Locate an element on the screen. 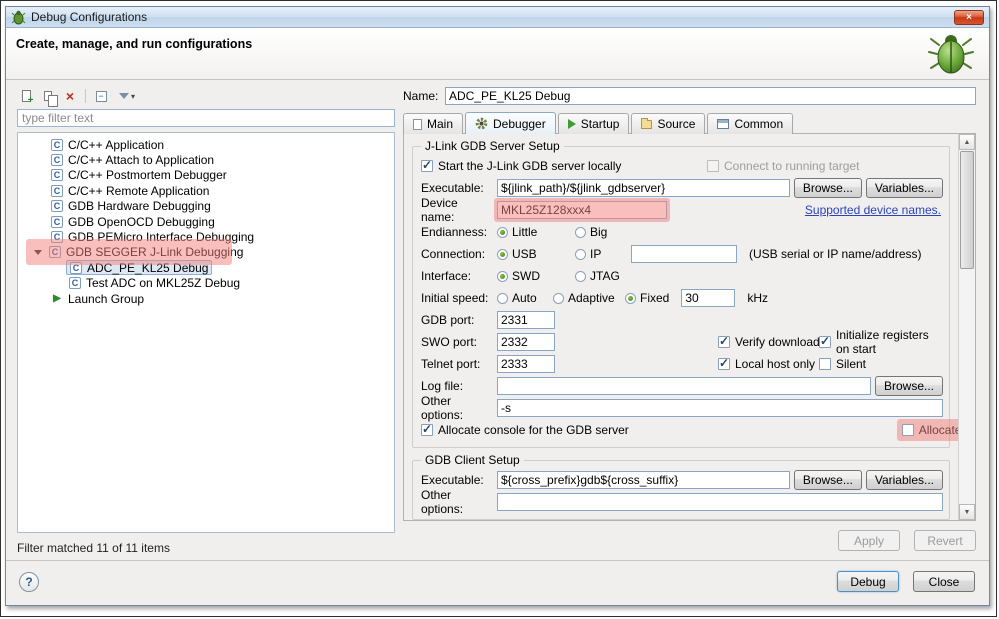 This screenshot has width=999, height=619. initial-speed-label: Initial speed: is located at coordinates (455, 298).